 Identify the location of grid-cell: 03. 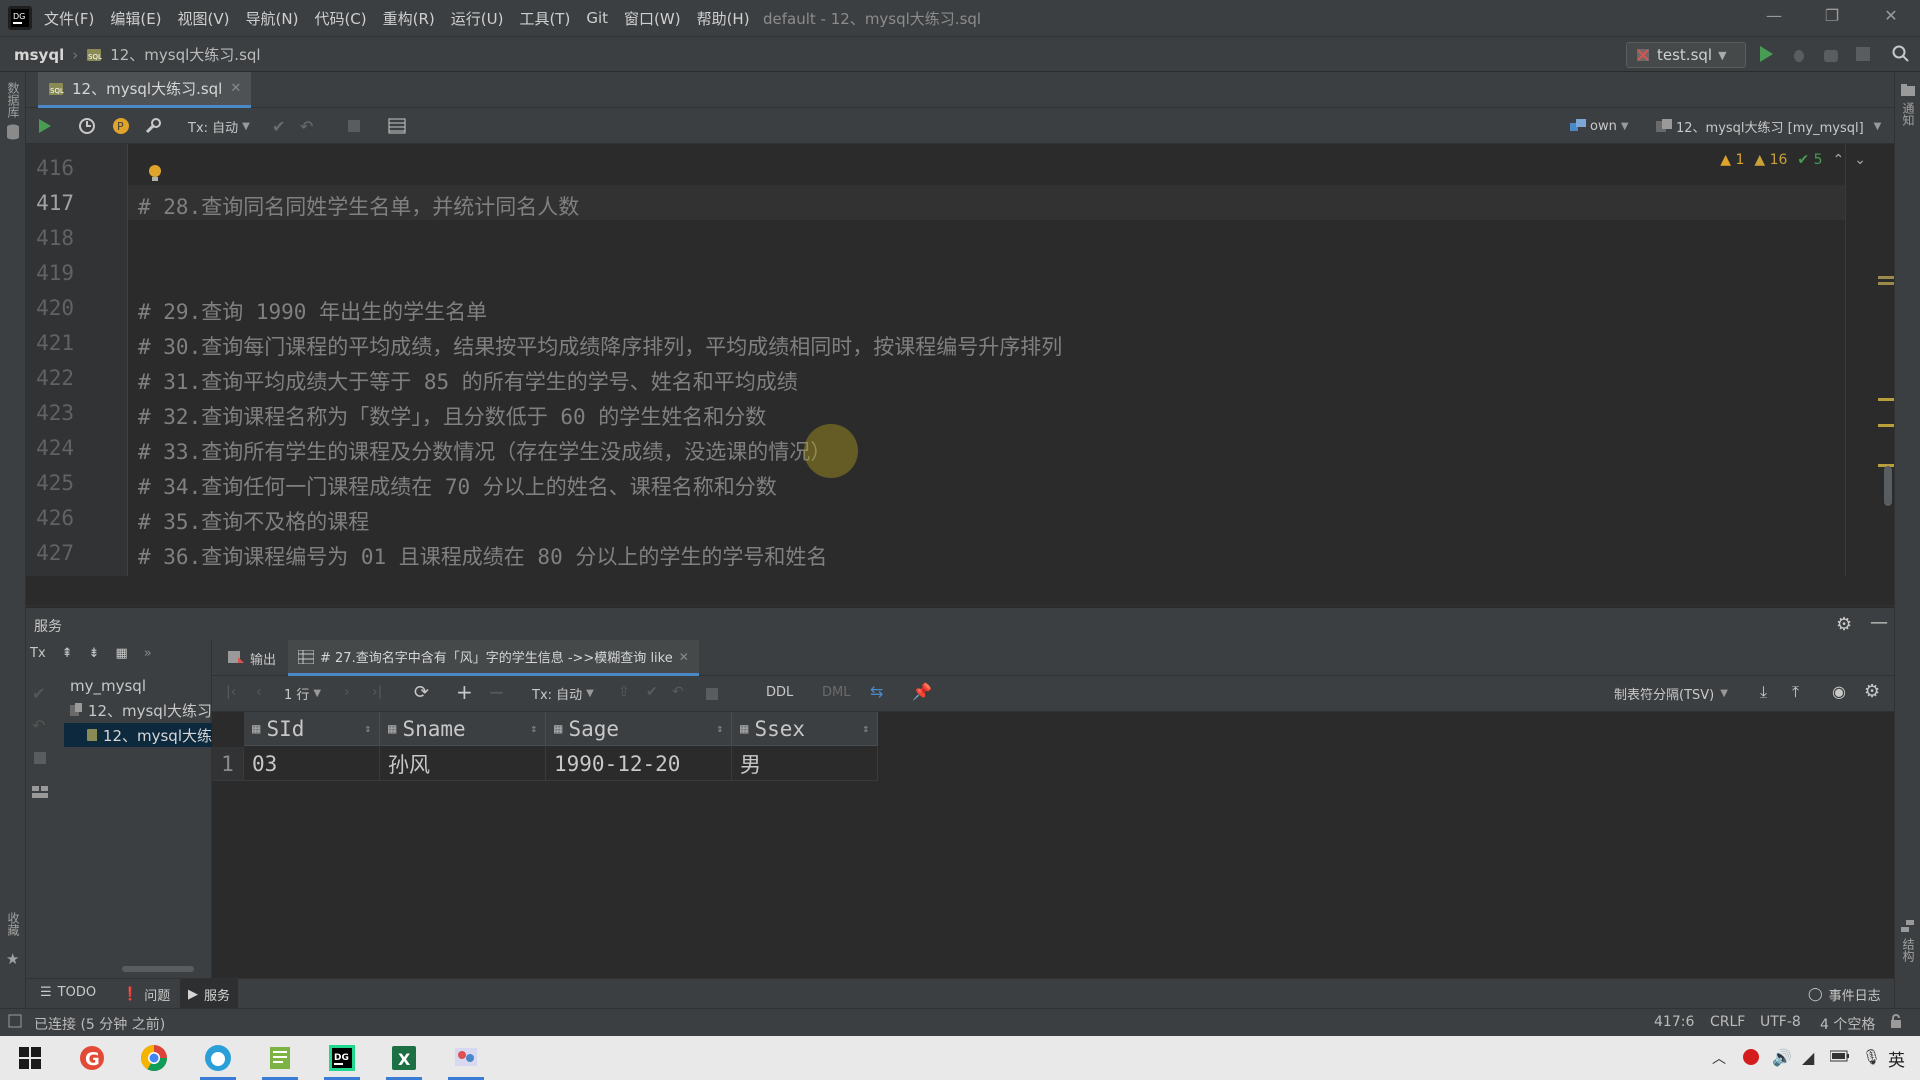
(312, 764).